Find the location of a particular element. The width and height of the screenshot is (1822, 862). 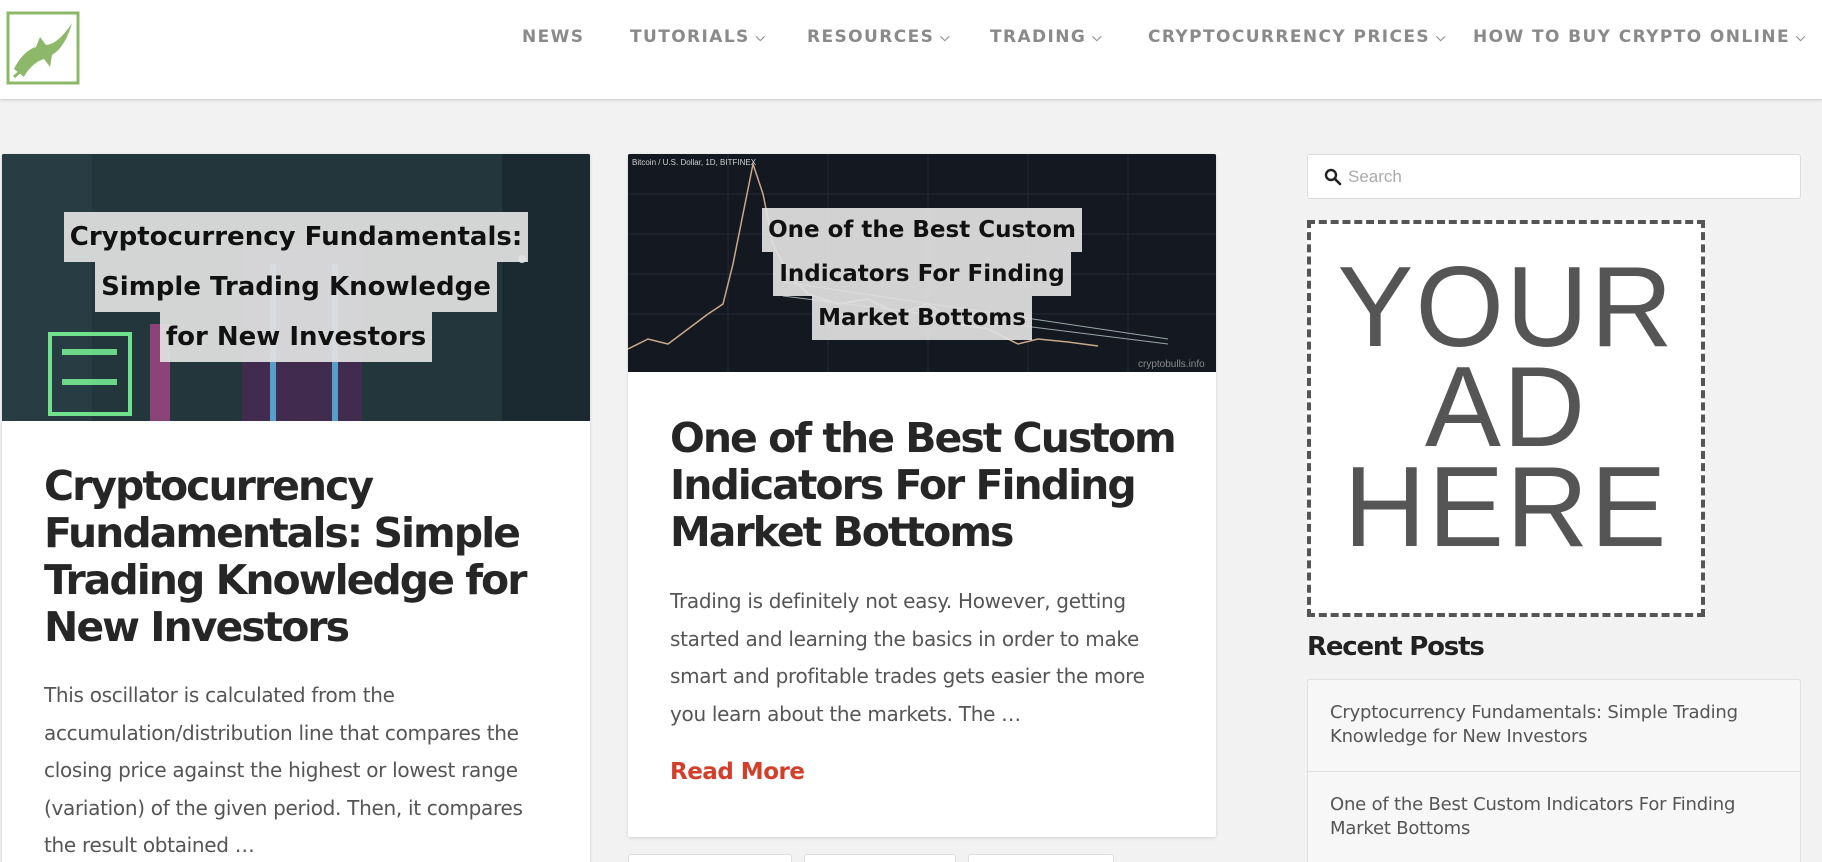

nav-item-trading: TRADING ⌵ is located at coordinates (1045, 37).